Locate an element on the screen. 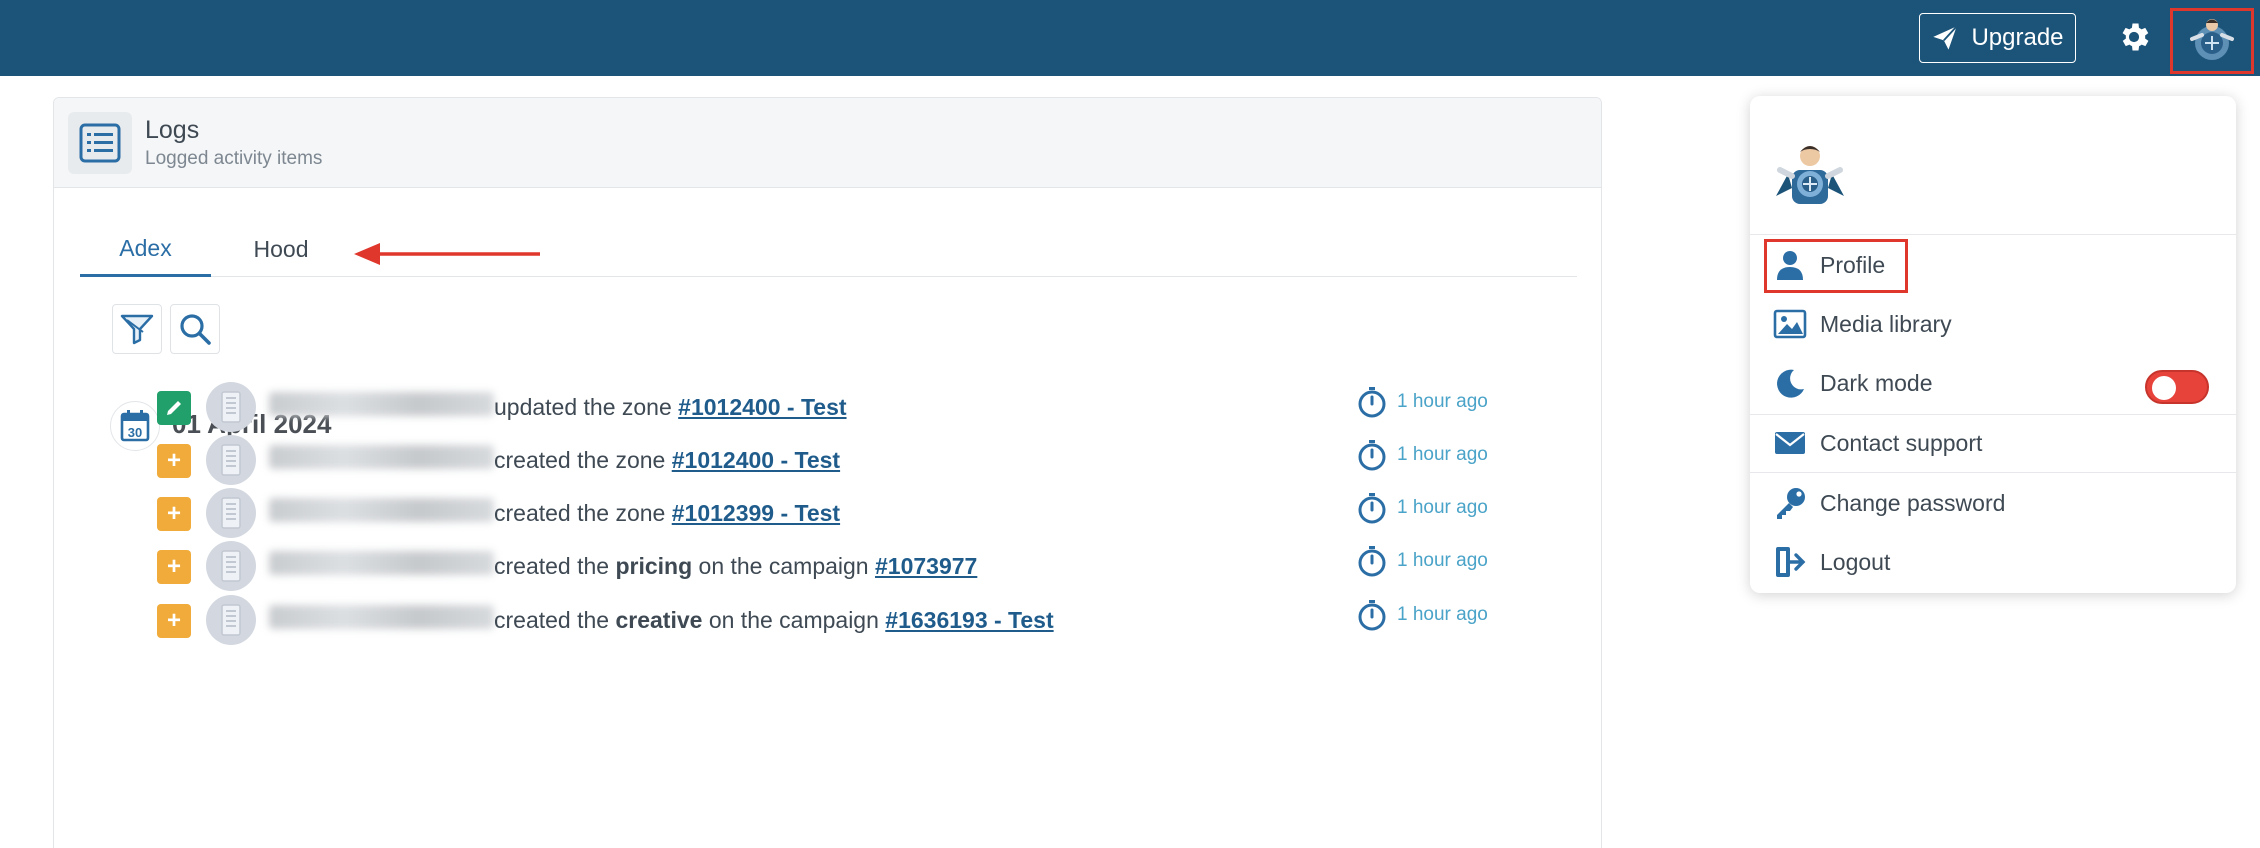 This screenshot has width=2260, height=848. gear-icon is located at coordinates (2134, 37).